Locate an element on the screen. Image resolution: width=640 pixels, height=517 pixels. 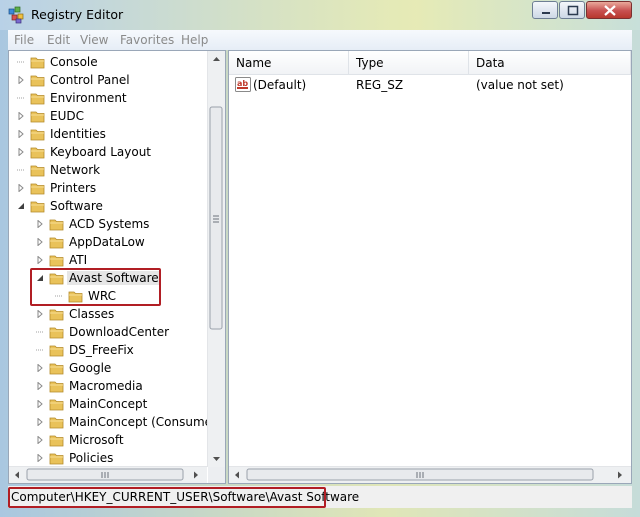
tree-node-label: Microsoft is located at coordinates (96, 440).